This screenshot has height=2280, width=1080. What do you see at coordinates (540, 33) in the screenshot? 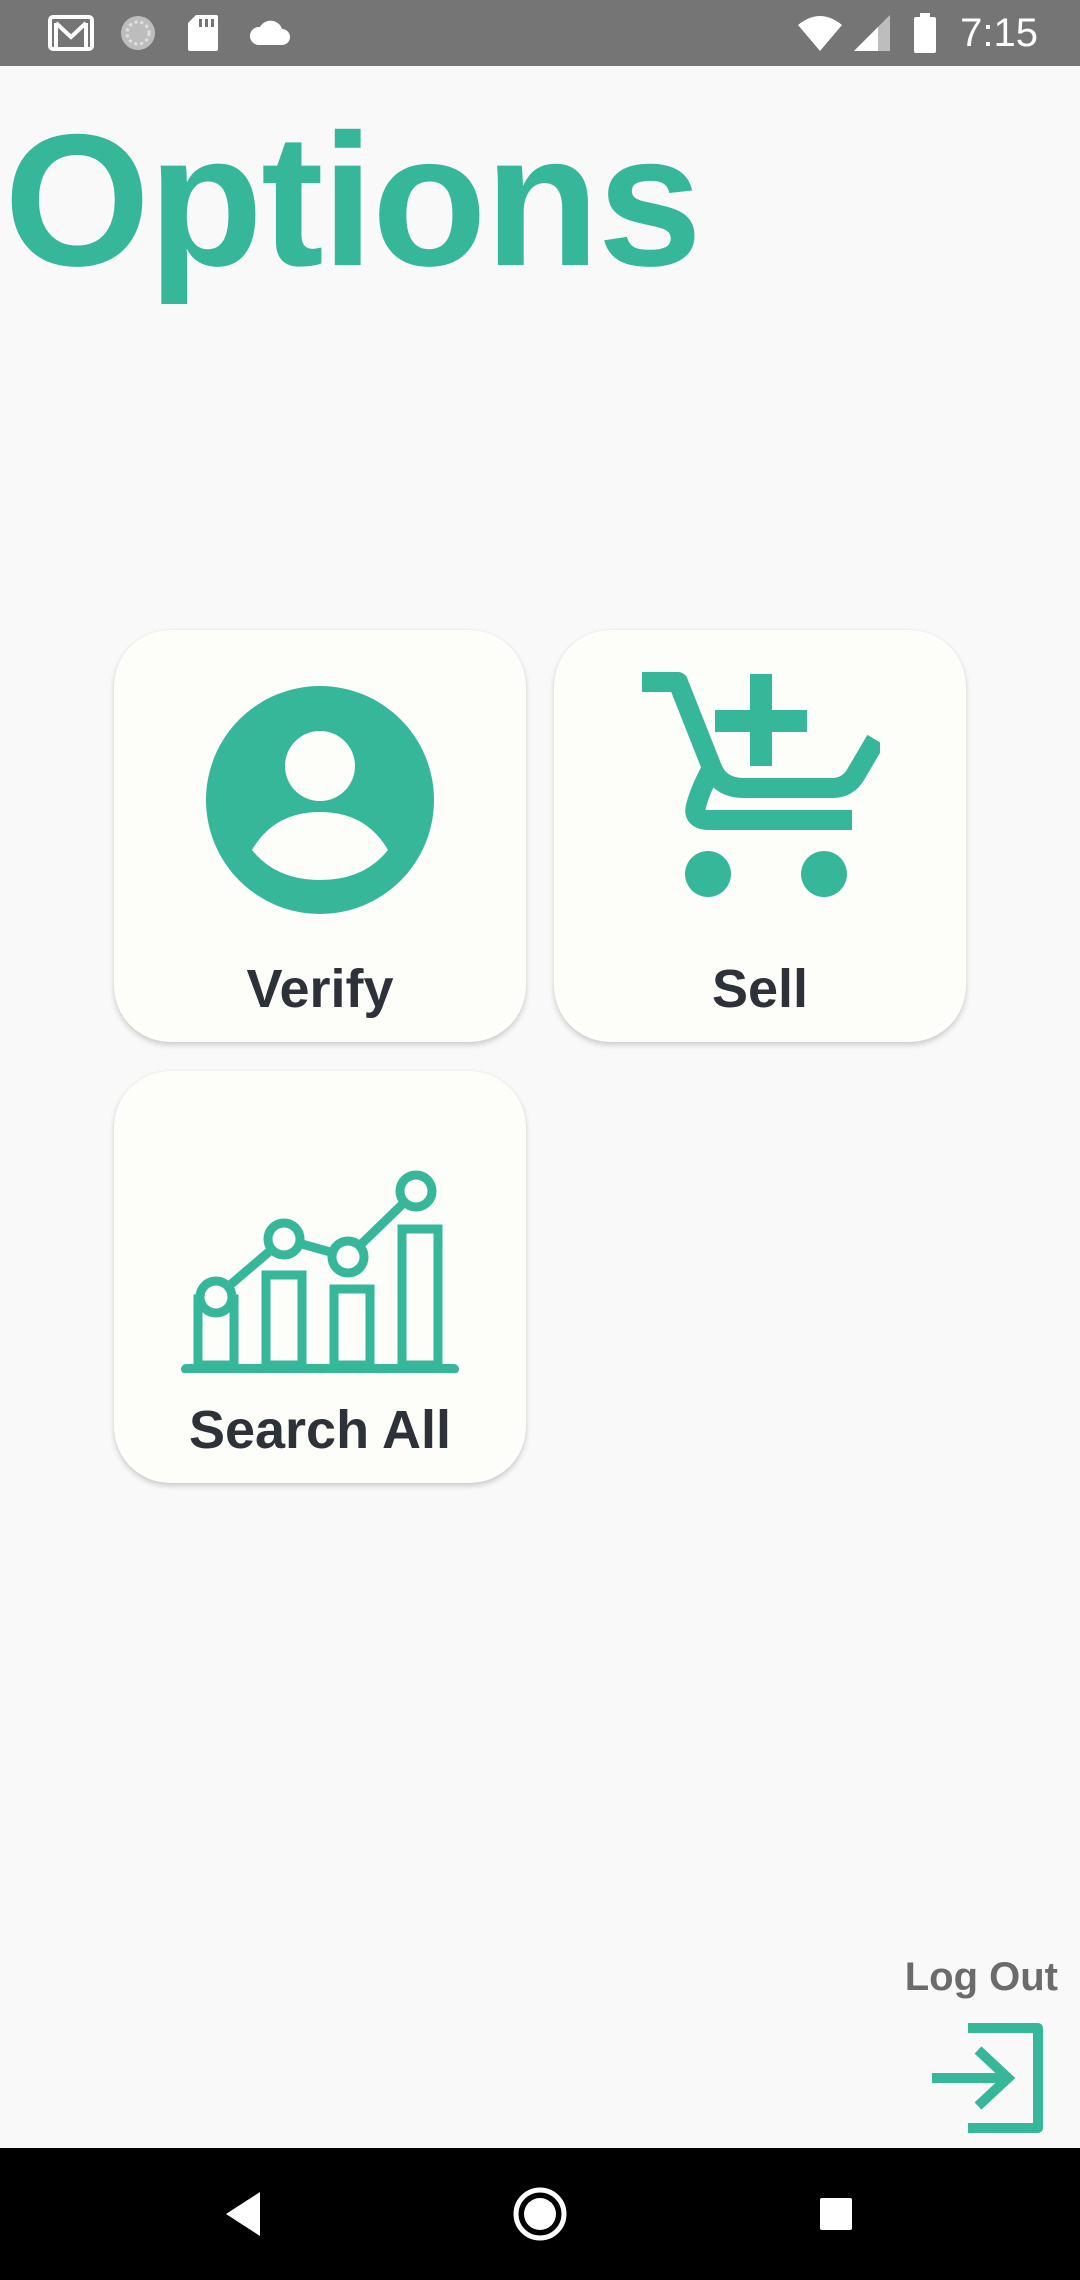
I see `status-bar: 7:15` at bounding box center [540, 33].